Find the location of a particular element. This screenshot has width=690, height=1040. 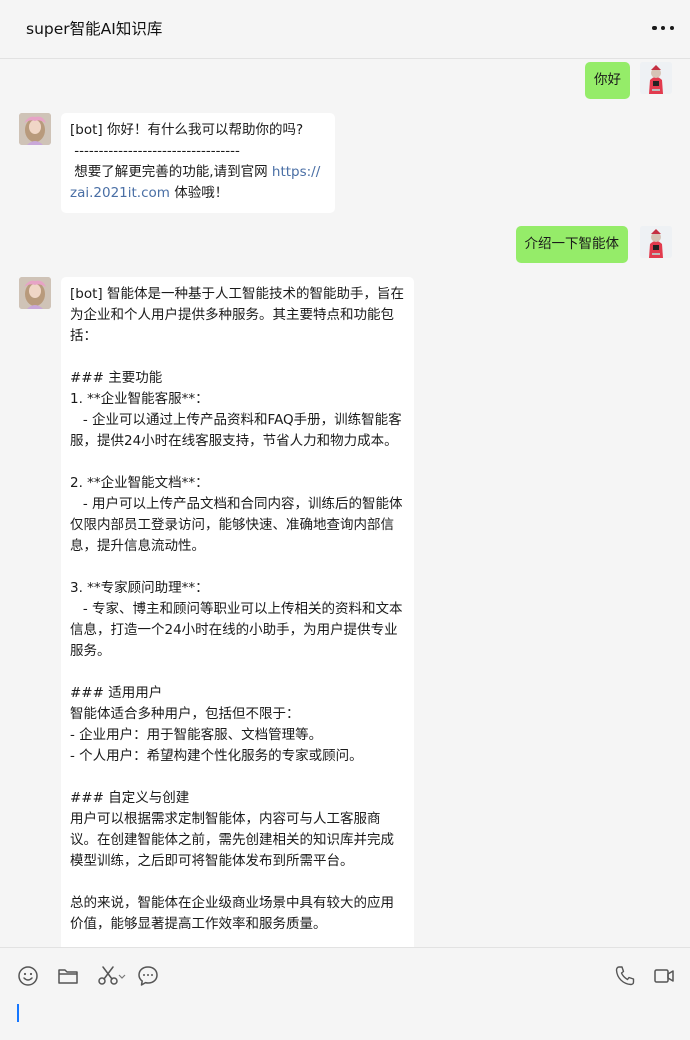

text-input-caret is located at coordinates (18, 1013).